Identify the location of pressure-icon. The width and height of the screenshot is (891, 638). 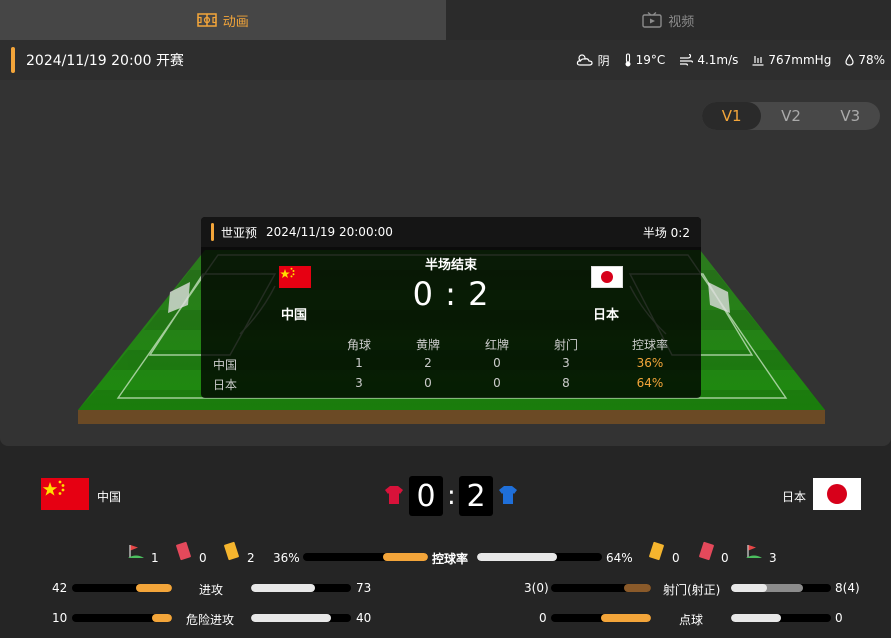
(758, 61).